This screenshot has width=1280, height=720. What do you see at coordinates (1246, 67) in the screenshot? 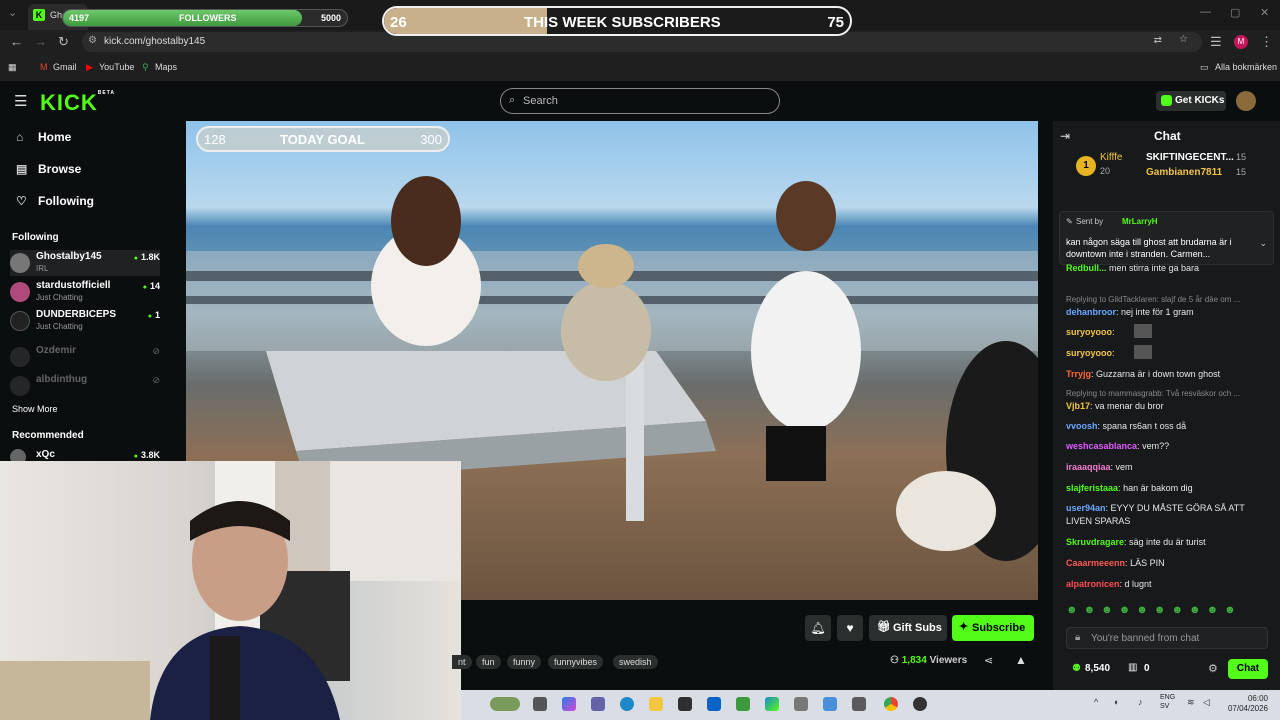
I see `all-bookmarks: Alla bokmärken` at bounding box center [1246, 67].